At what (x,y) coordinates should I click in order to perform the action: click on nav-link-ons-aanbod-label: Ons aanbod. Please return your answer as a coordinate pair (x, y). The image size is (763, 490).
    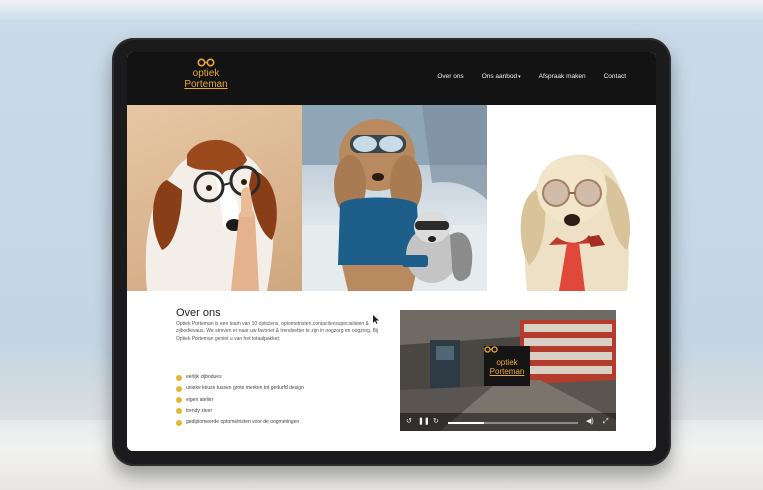
    Looking at the image, I should click on (499, 76).